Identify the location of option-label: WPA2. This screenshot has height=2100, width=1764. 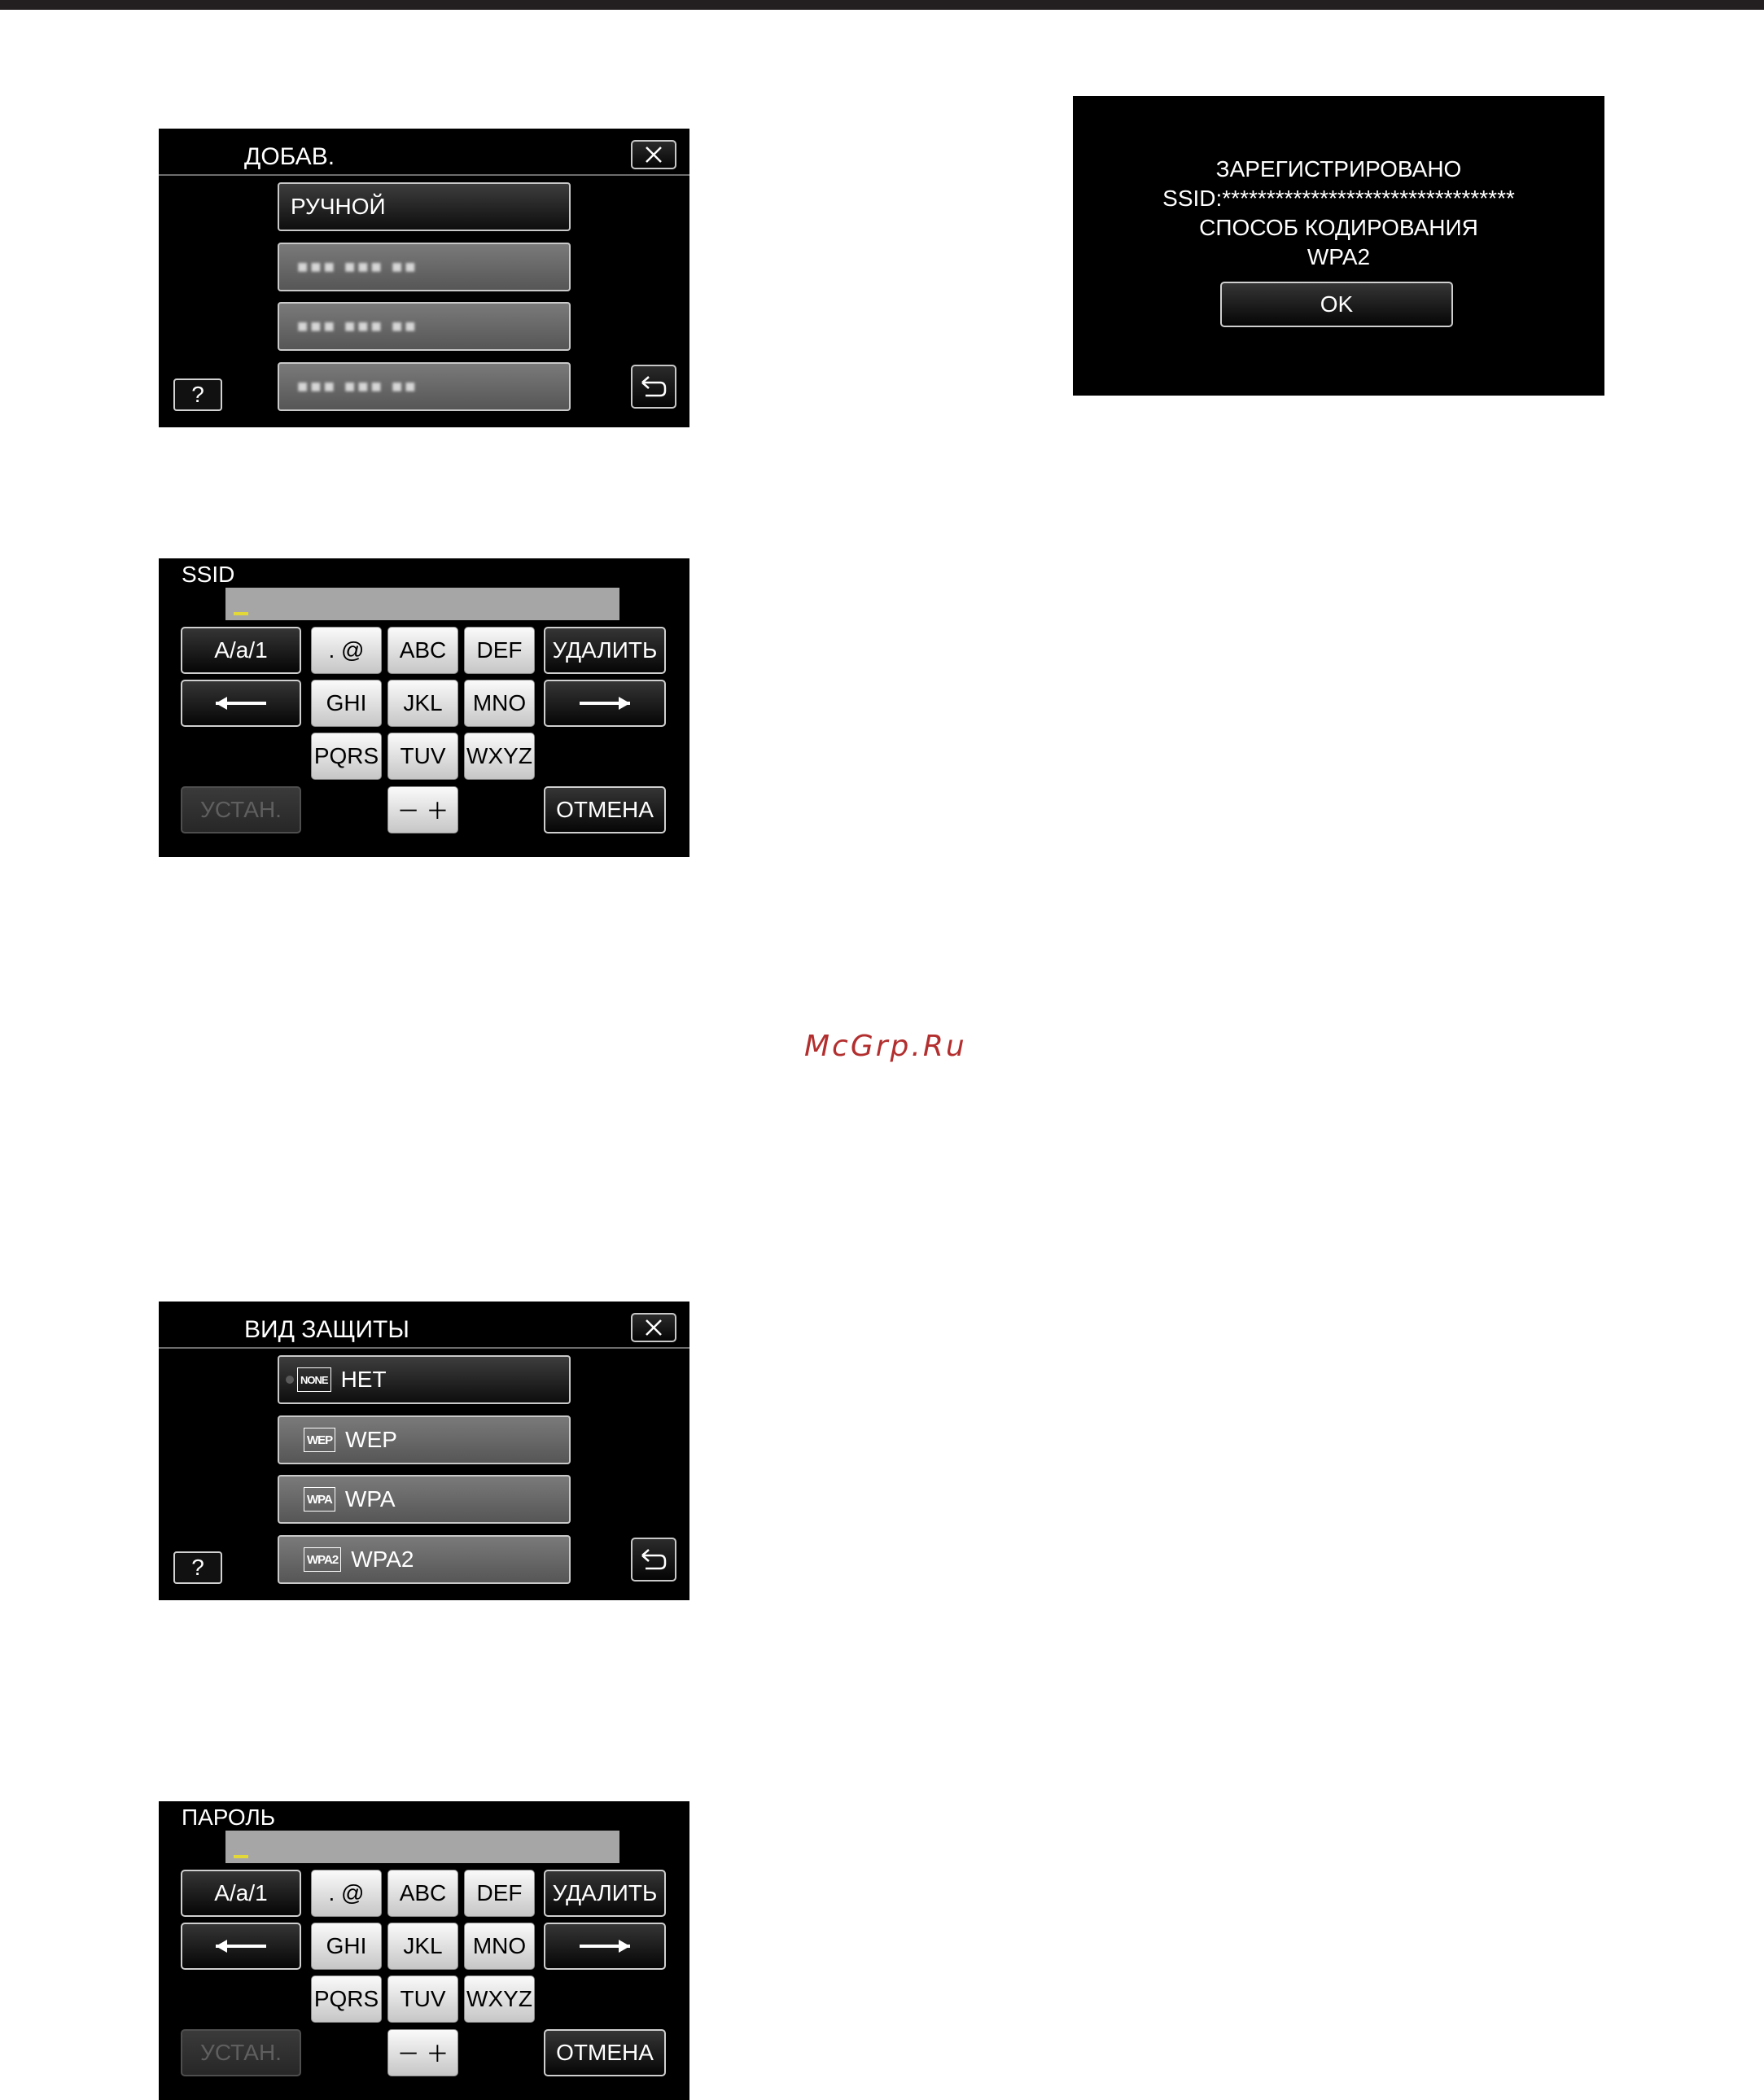
(382, 1560).